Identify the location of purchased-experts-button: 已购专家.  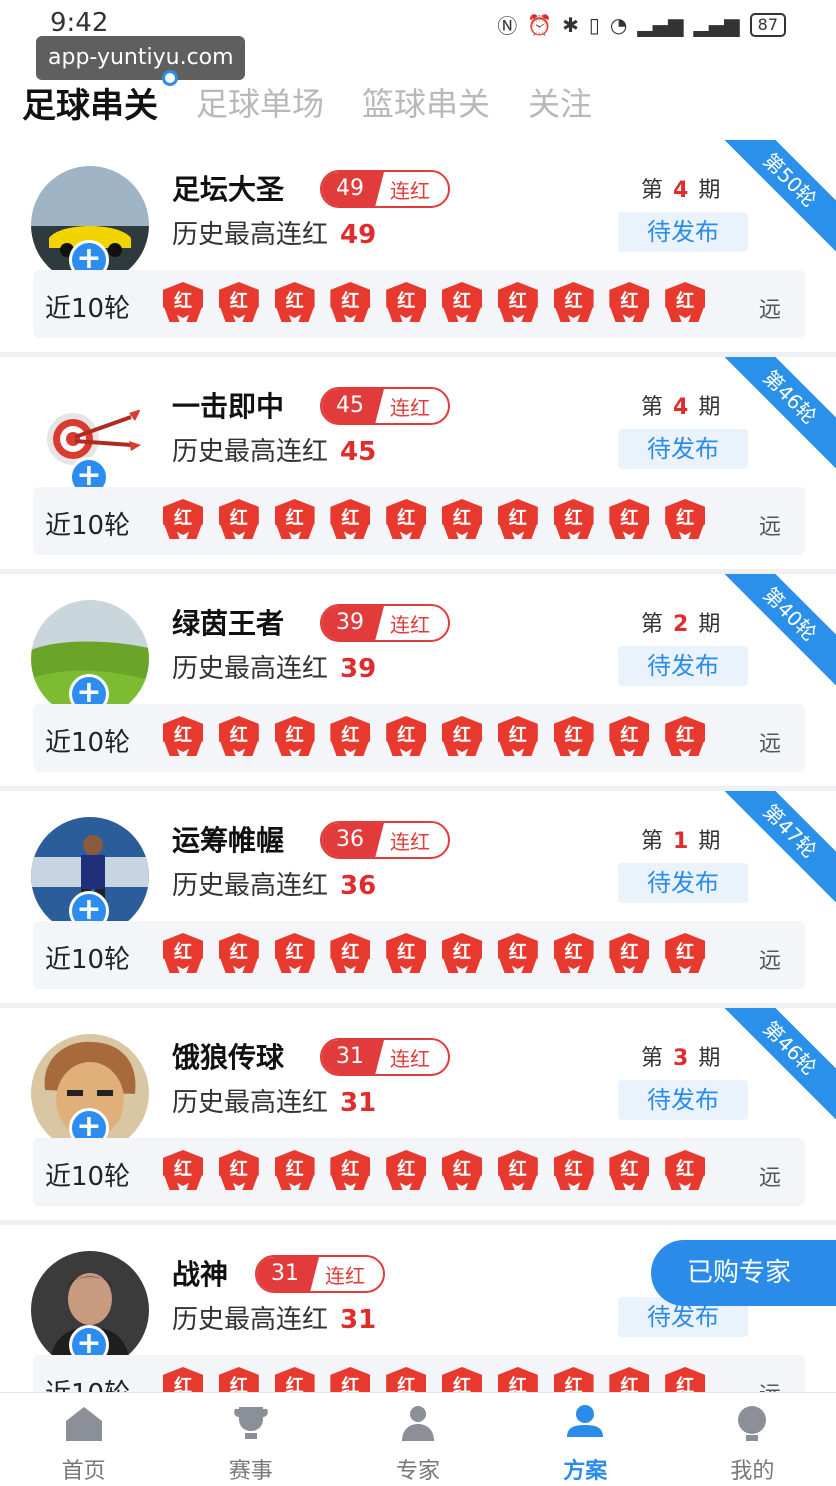
(743, 1273).